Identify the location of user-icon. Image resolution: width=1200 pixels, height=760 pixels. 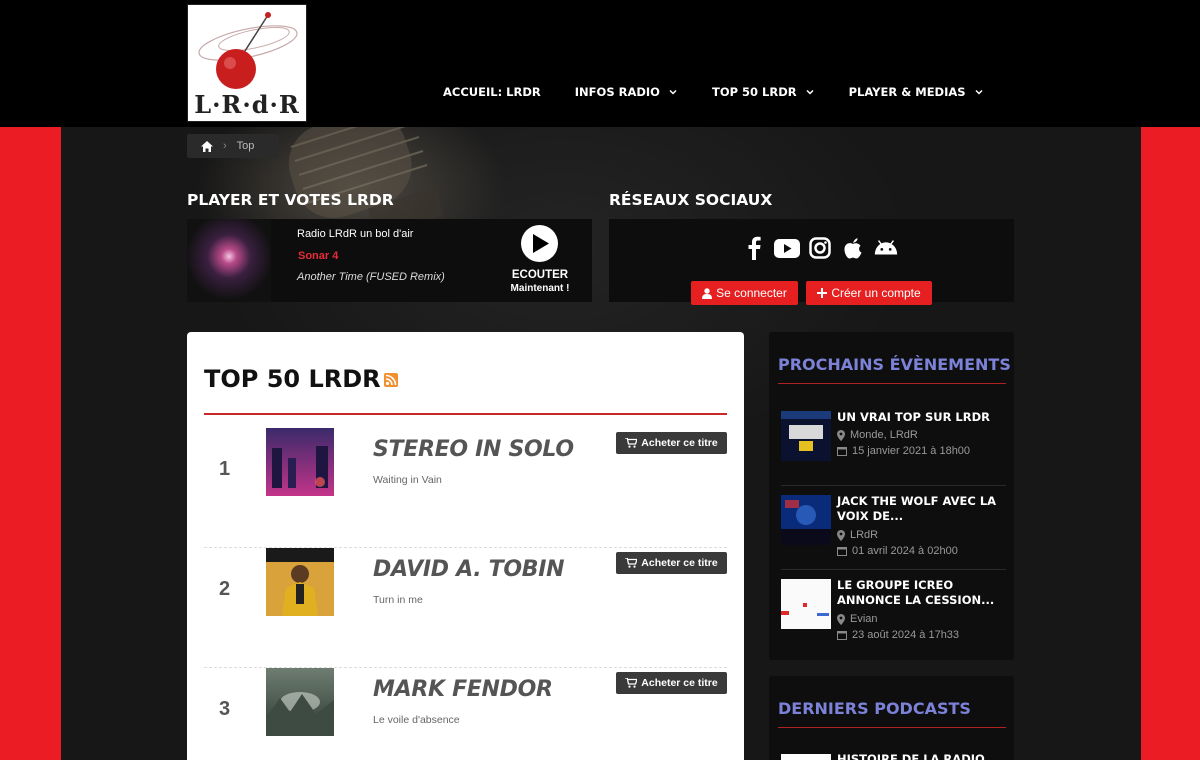
(707, 293).